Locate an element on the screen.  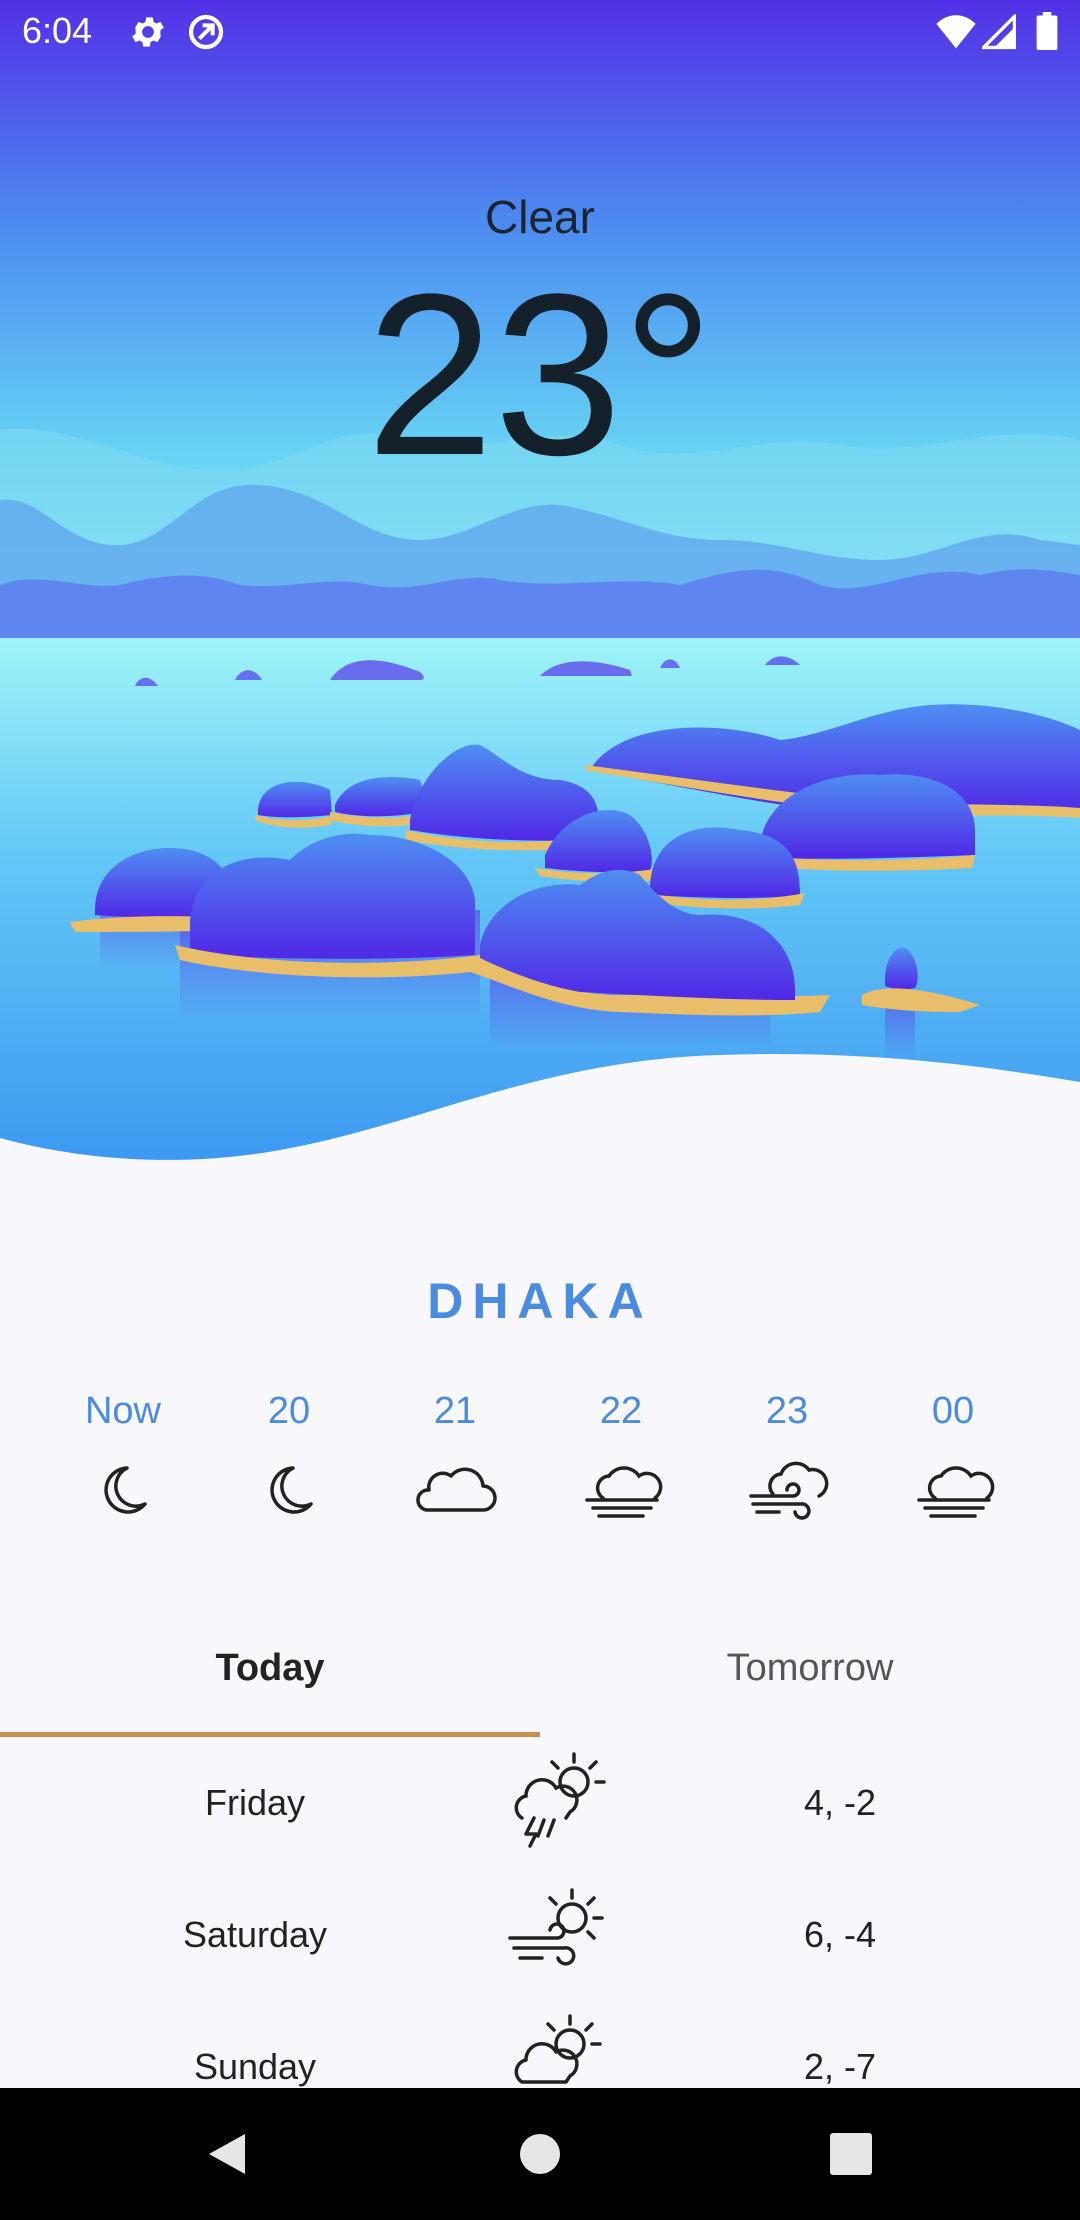
tab-today: Today is located at coordinates (270, 1668).